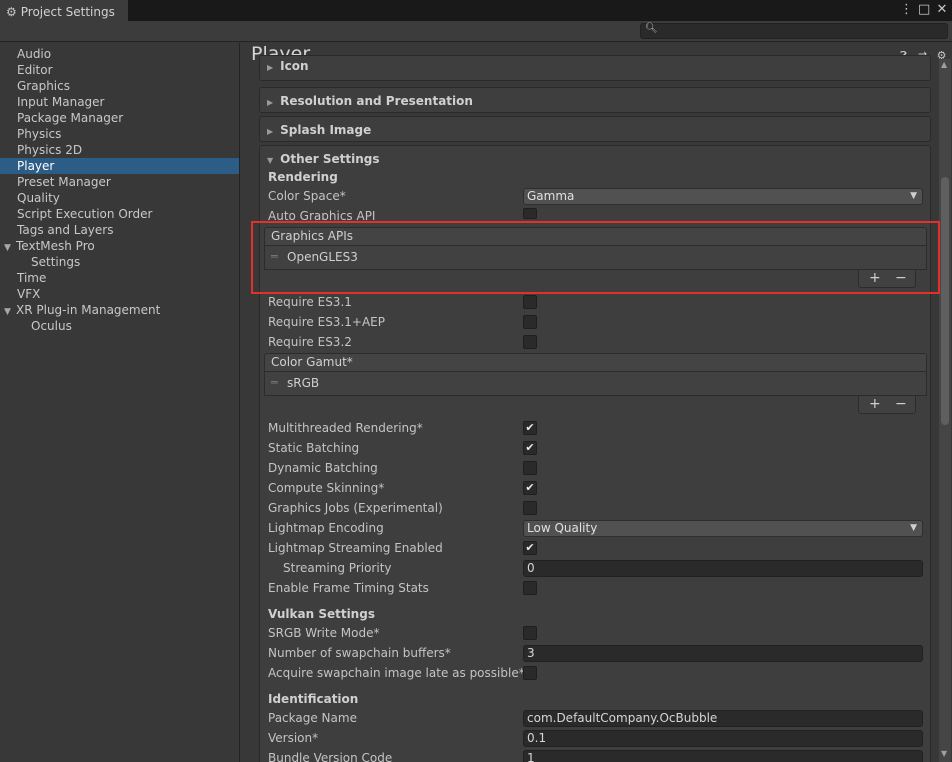 The height and width of the screenshot is (762, 952). Describe the element at coordinates (119, 166) in the screenshot. I see `sidebar-item-player: Player` at that location.